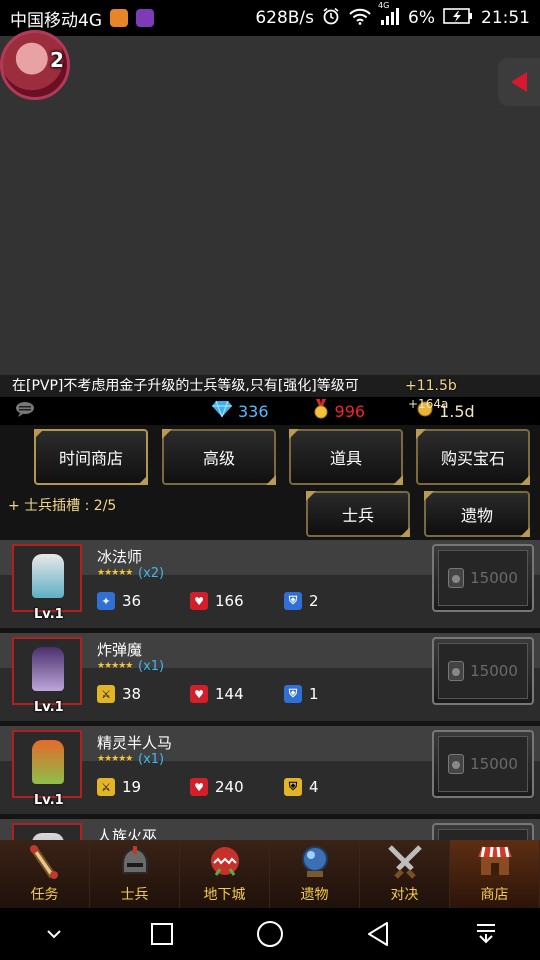 This screenshot has width=540, height=960. What do you see at coordinates (134, 895) in the screenshot?
I see `nav-label: 士兵` at bounding box center [134, 895].